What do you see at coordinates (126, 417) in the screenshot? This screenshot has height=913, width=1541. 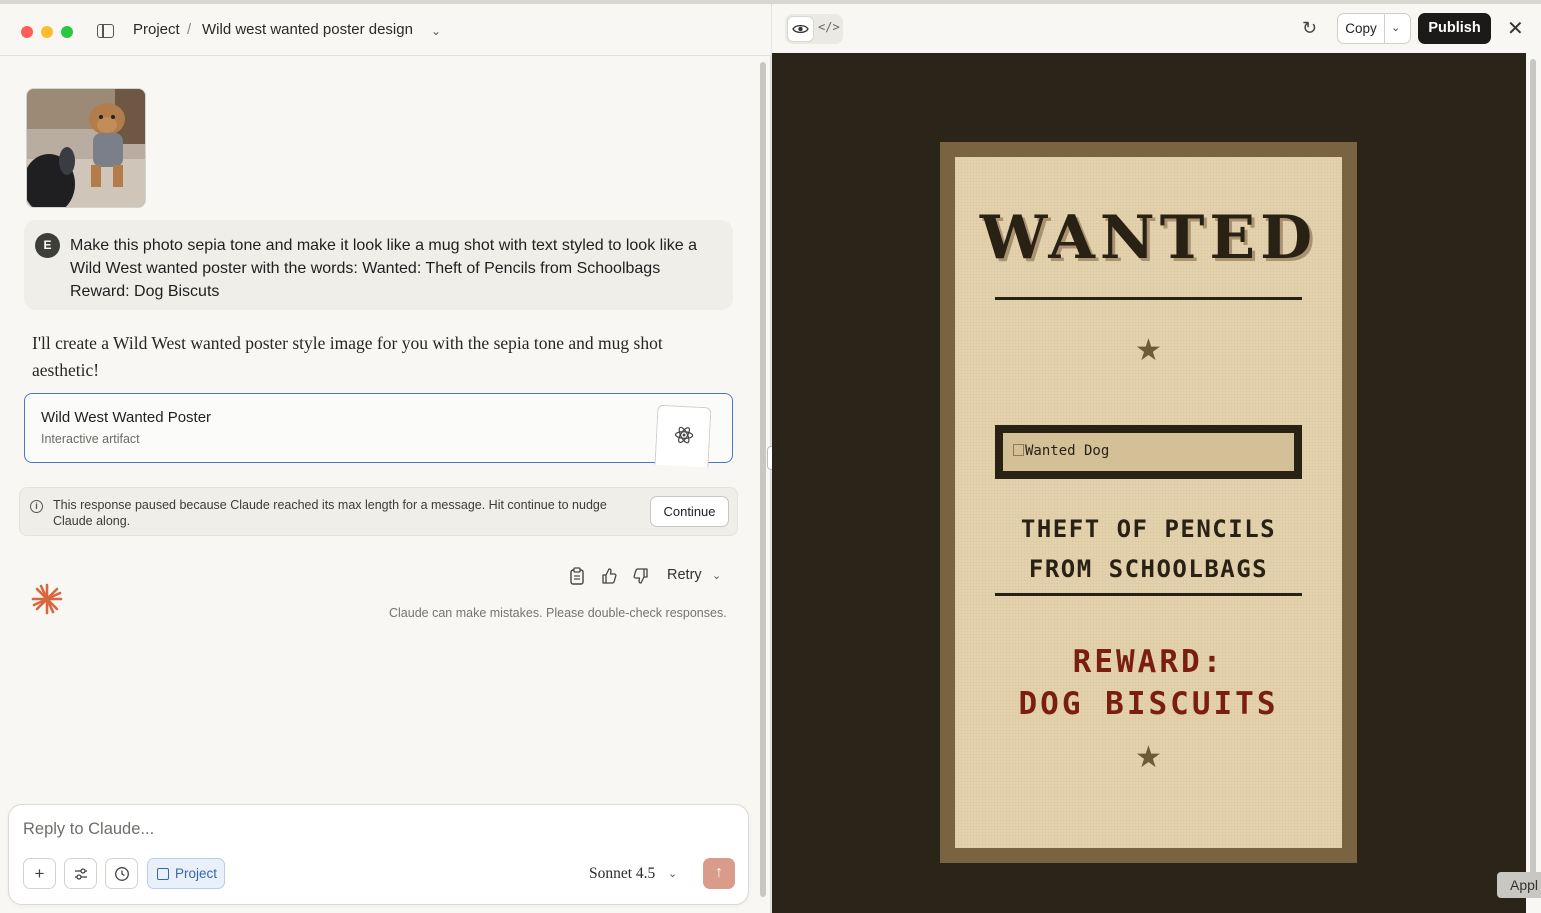 I see `artifact-title: Wild West Wanted Poster` at bounding box center [126, 417].